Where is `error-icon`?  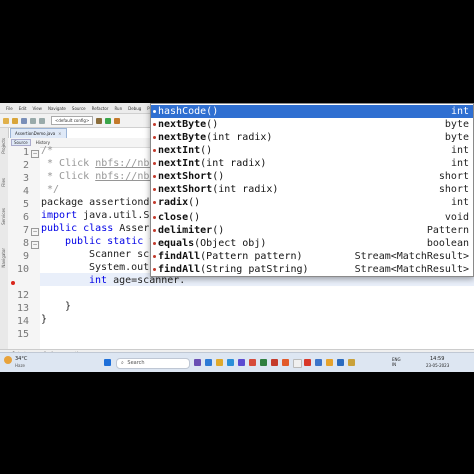 error-icon is located at coordinates (13, 283).